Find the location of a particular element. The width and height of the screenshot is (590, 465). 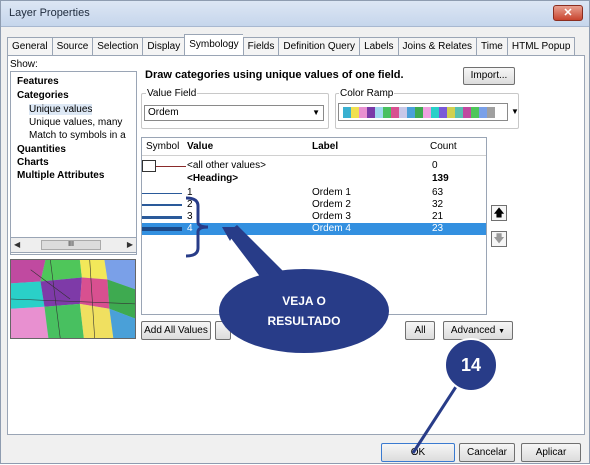

close-button: ✕ is located at coordinates (568, 13).